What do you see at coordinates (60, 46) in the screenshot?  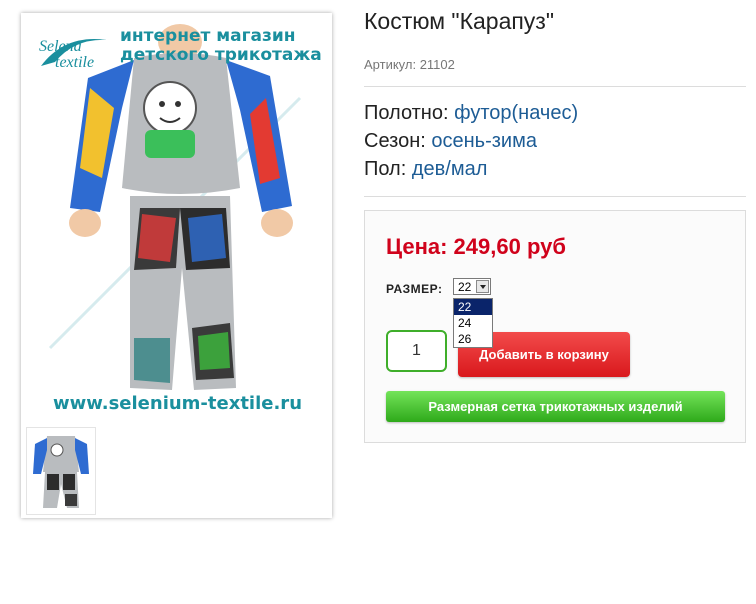 I see `logo-text-line1: Selena` at bounding box center [60, 46].